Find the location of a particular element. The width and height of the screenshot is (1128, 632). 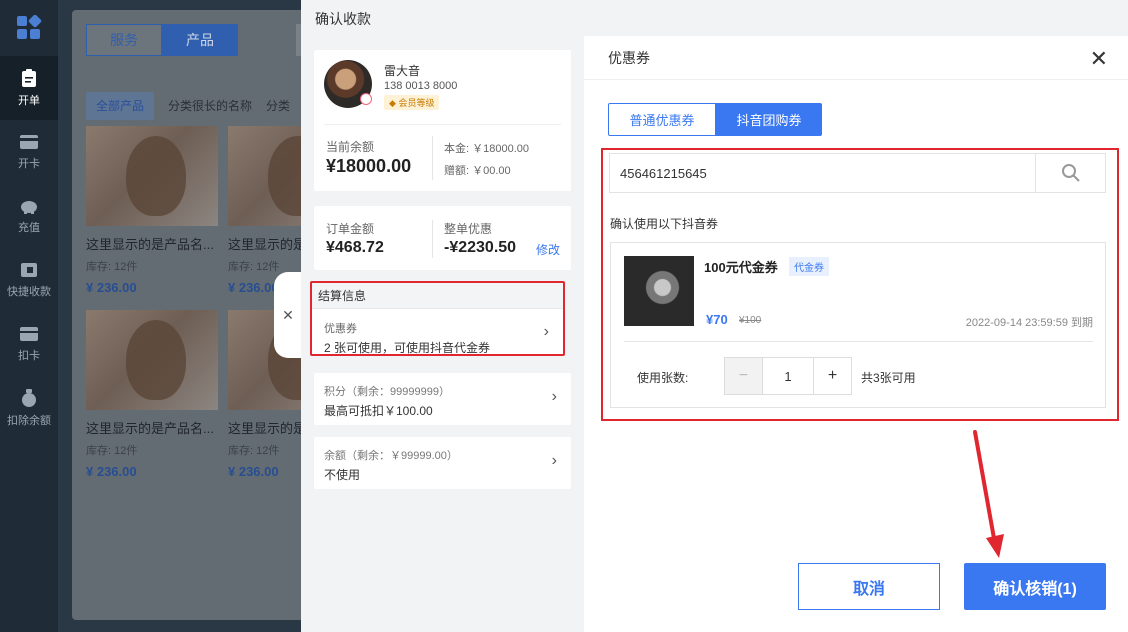

search-button is located at coordinates (1070, 173).